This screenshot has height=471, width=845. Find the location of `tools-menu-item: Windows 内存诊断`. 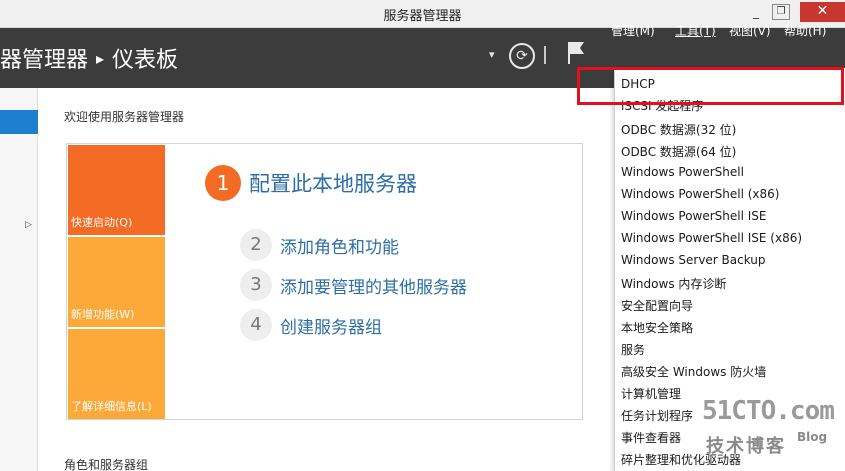

tools-menu-item: Windows 内存诊断 is located at coordinates (673, 283).